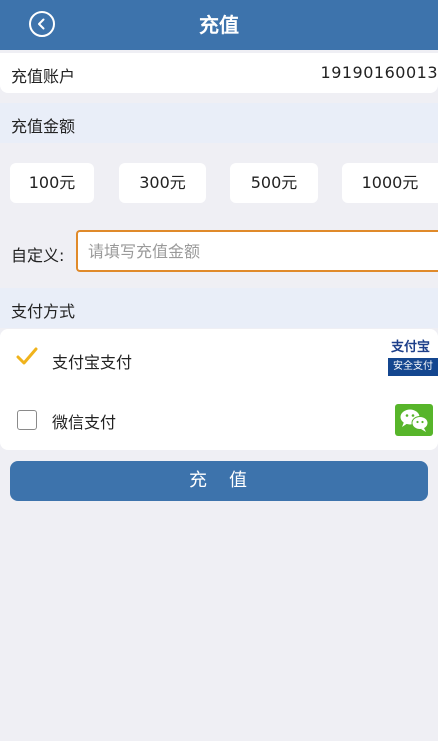  Describe the element at coordinates (43, 76) in the screenshot. I see `account-label: 充值账户` at that location.